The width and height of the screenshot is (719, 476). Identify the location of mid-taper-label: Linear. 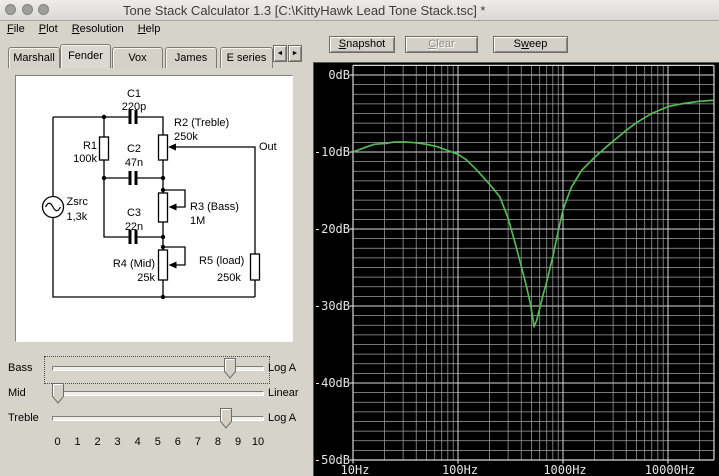
(283, 393).